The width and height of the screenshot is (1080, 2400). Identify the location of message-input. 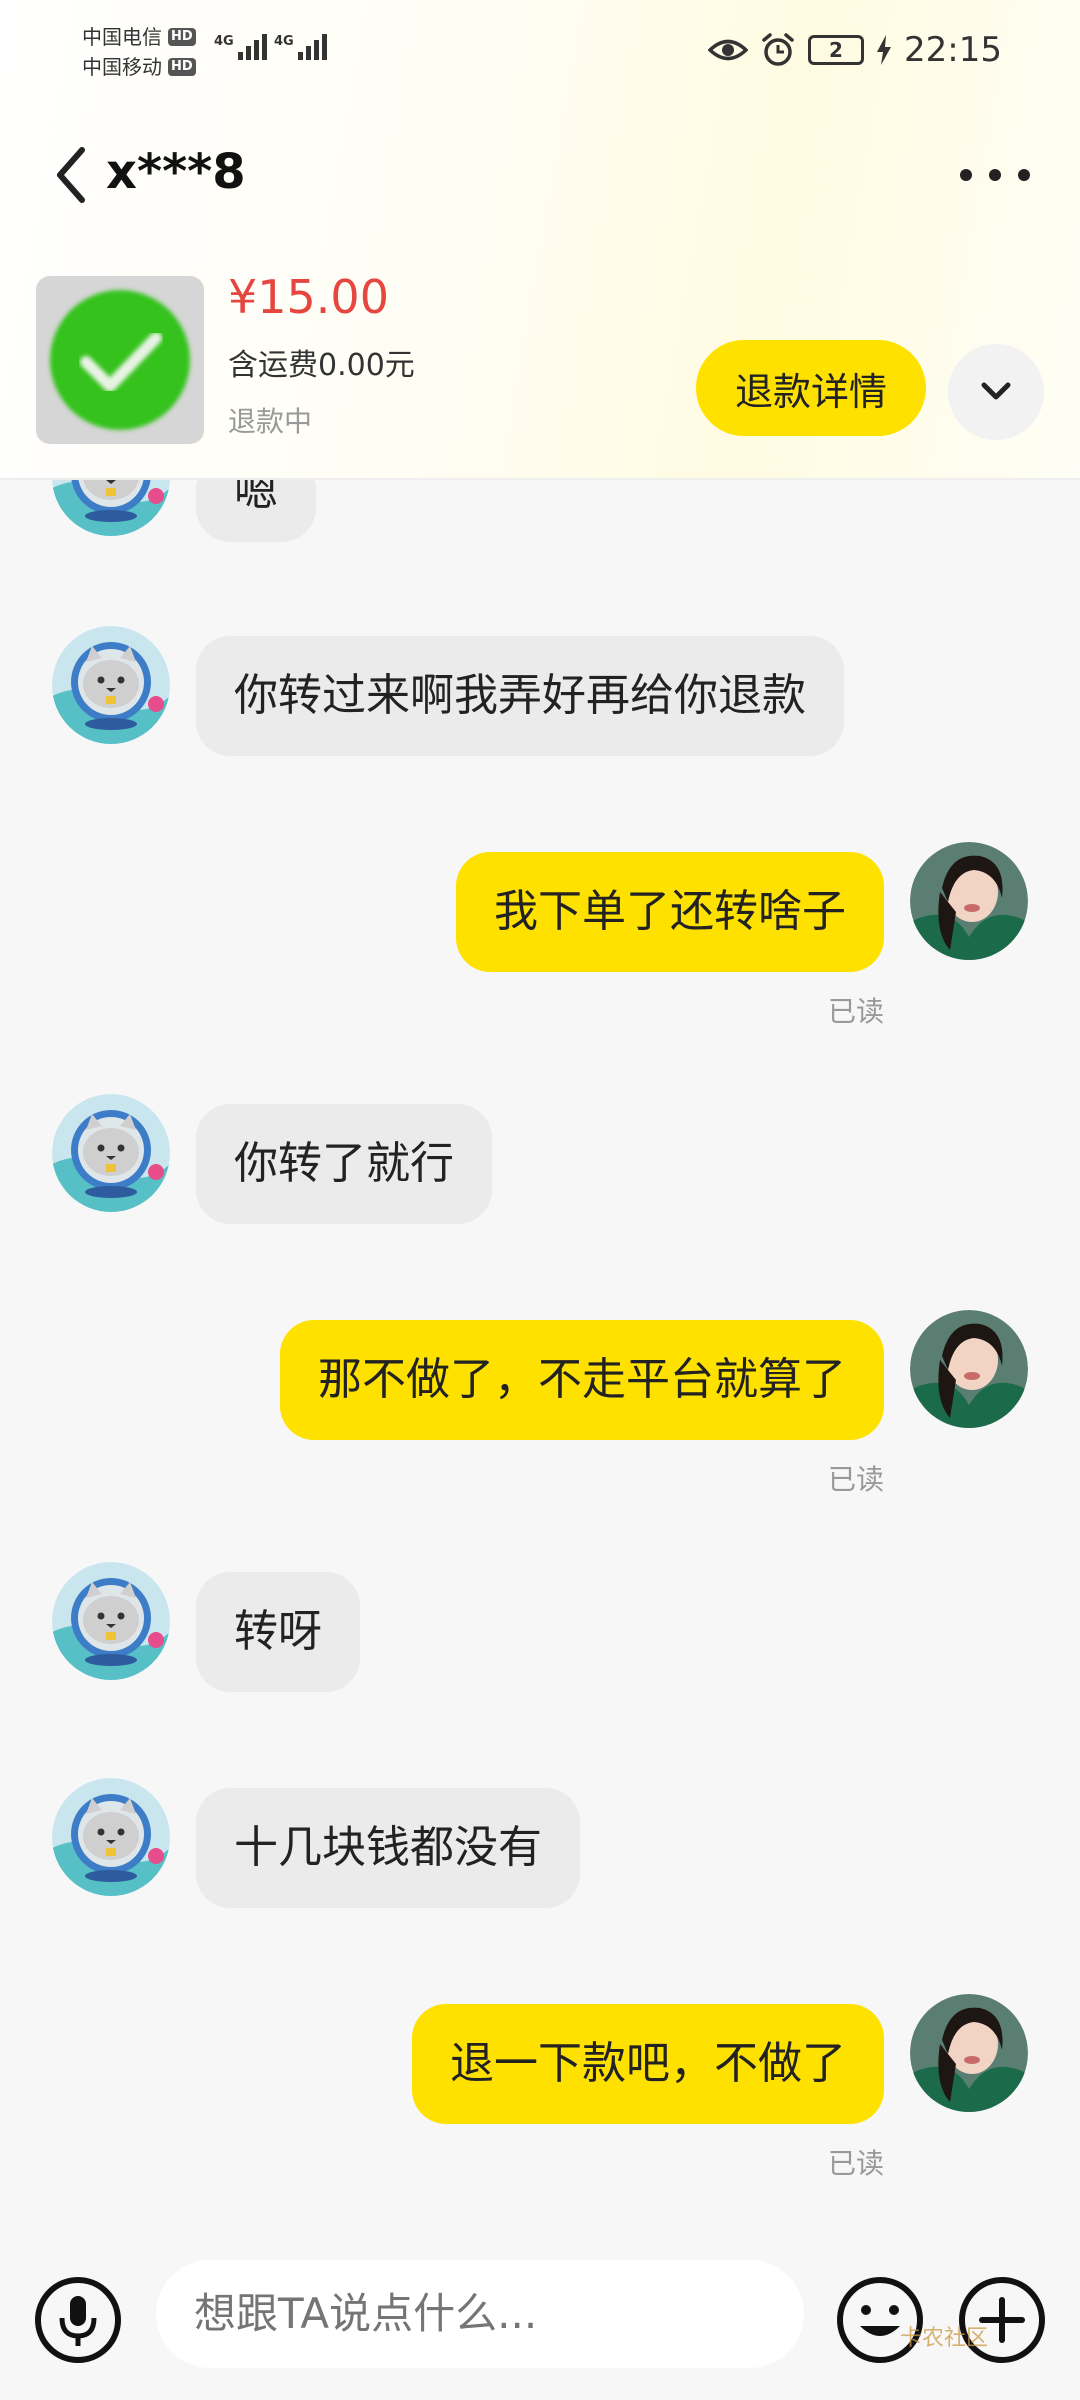
(480, 2314).